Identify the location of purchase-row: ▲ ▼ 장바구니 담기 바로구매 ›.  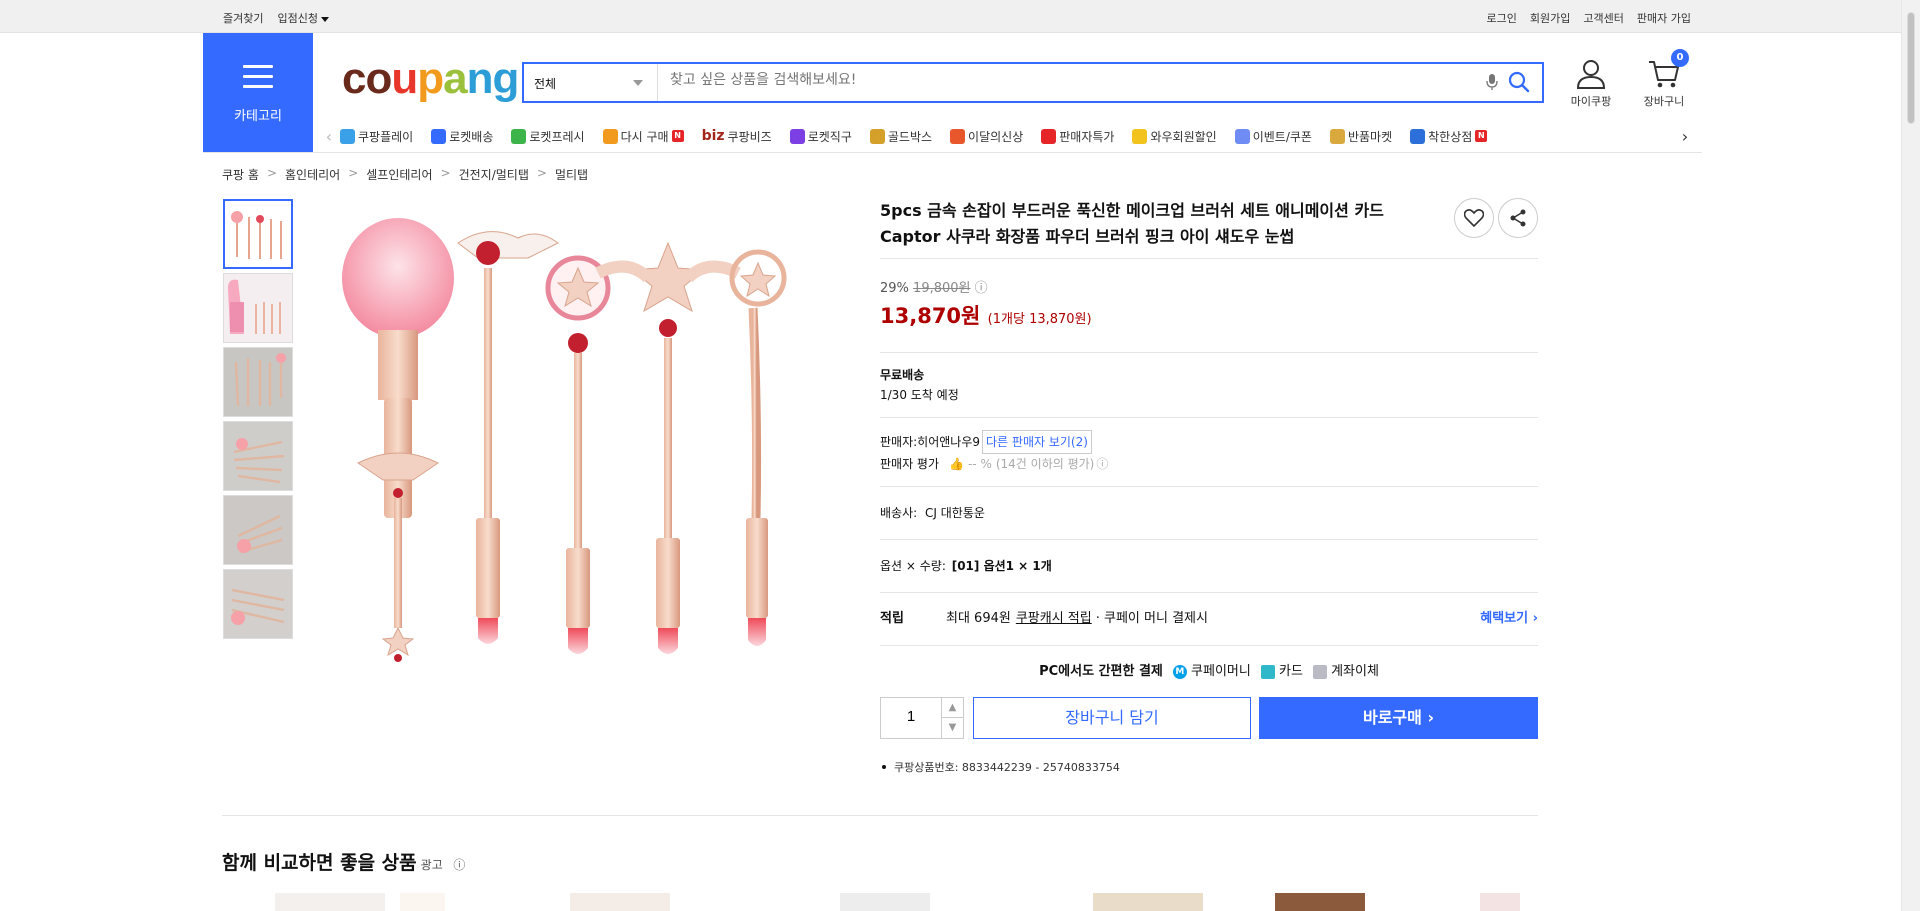
(1209, 719).